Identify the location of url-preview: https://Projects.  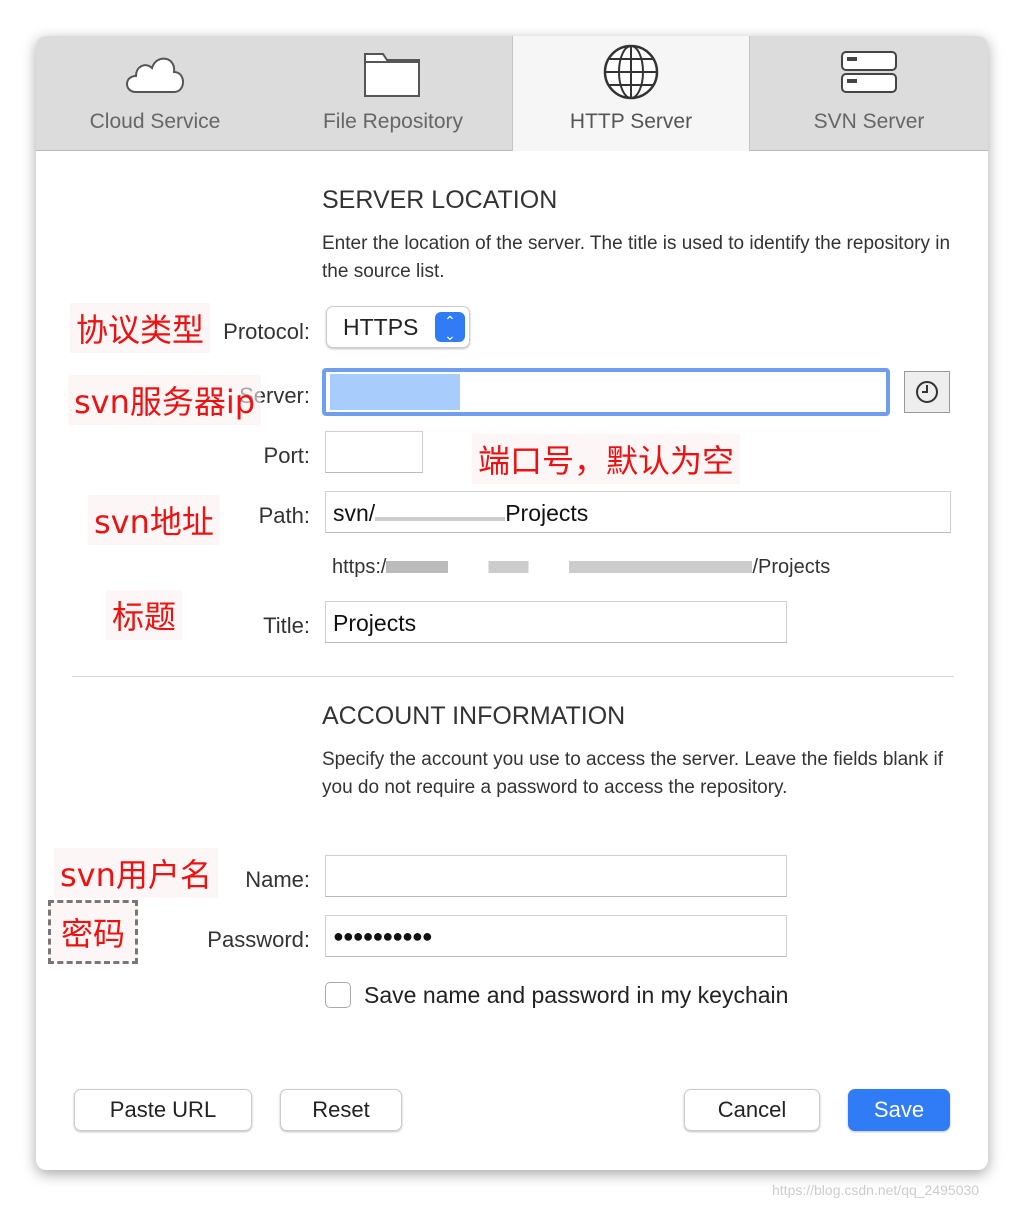
(581, 567).